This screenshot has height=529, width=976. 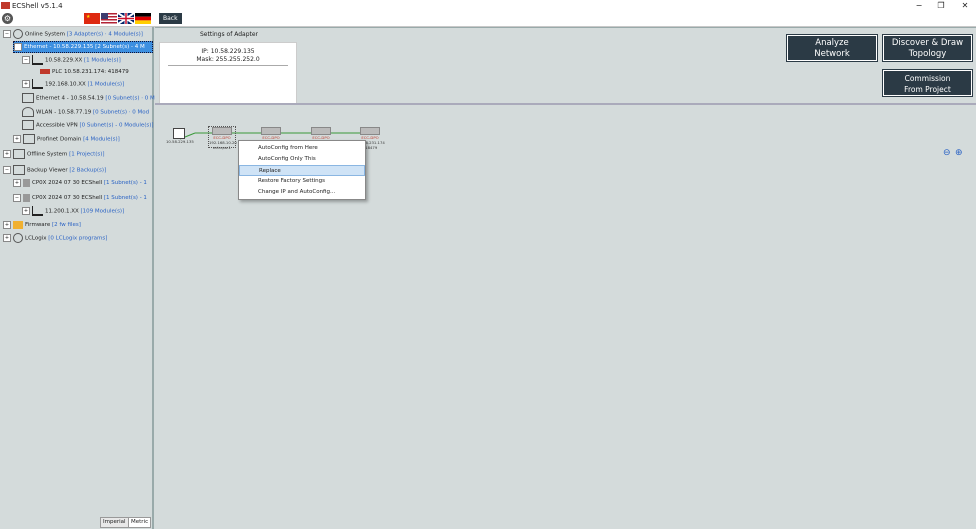 I want to click on module-name: ect-cpu-1, so click(x=222, y=147).